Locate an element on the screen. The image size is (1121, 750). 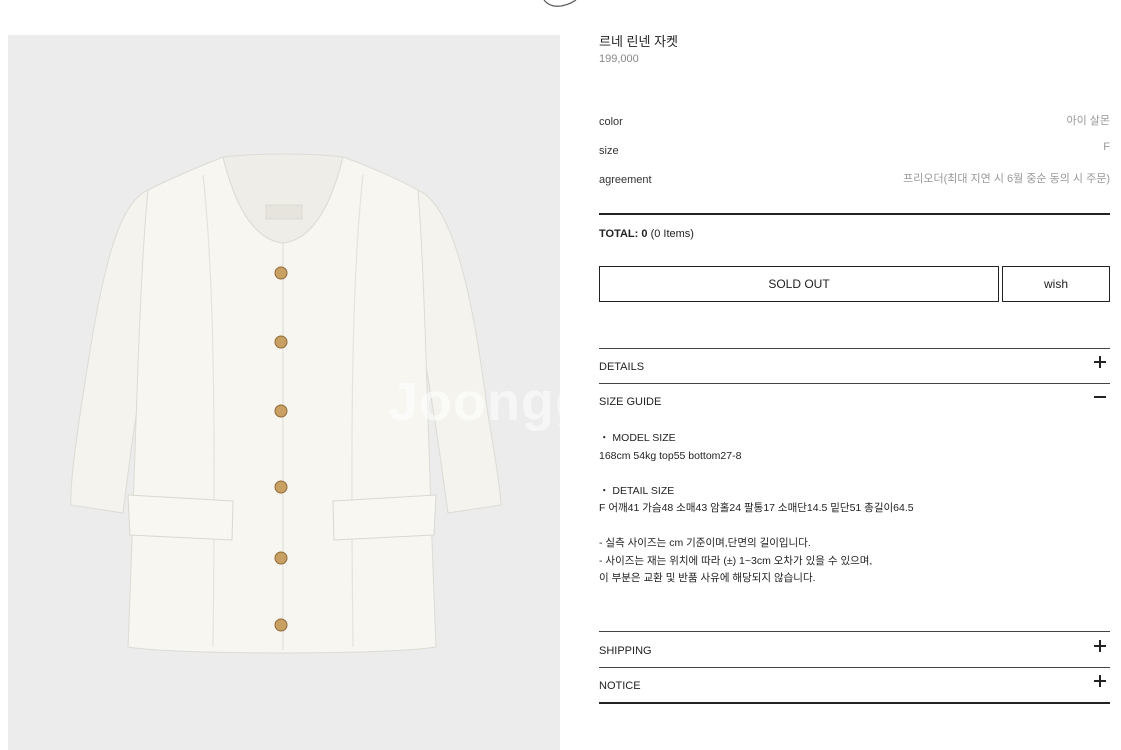
accordion-size-guide: SIZE GUIDE is located at coordinates (854, 401).